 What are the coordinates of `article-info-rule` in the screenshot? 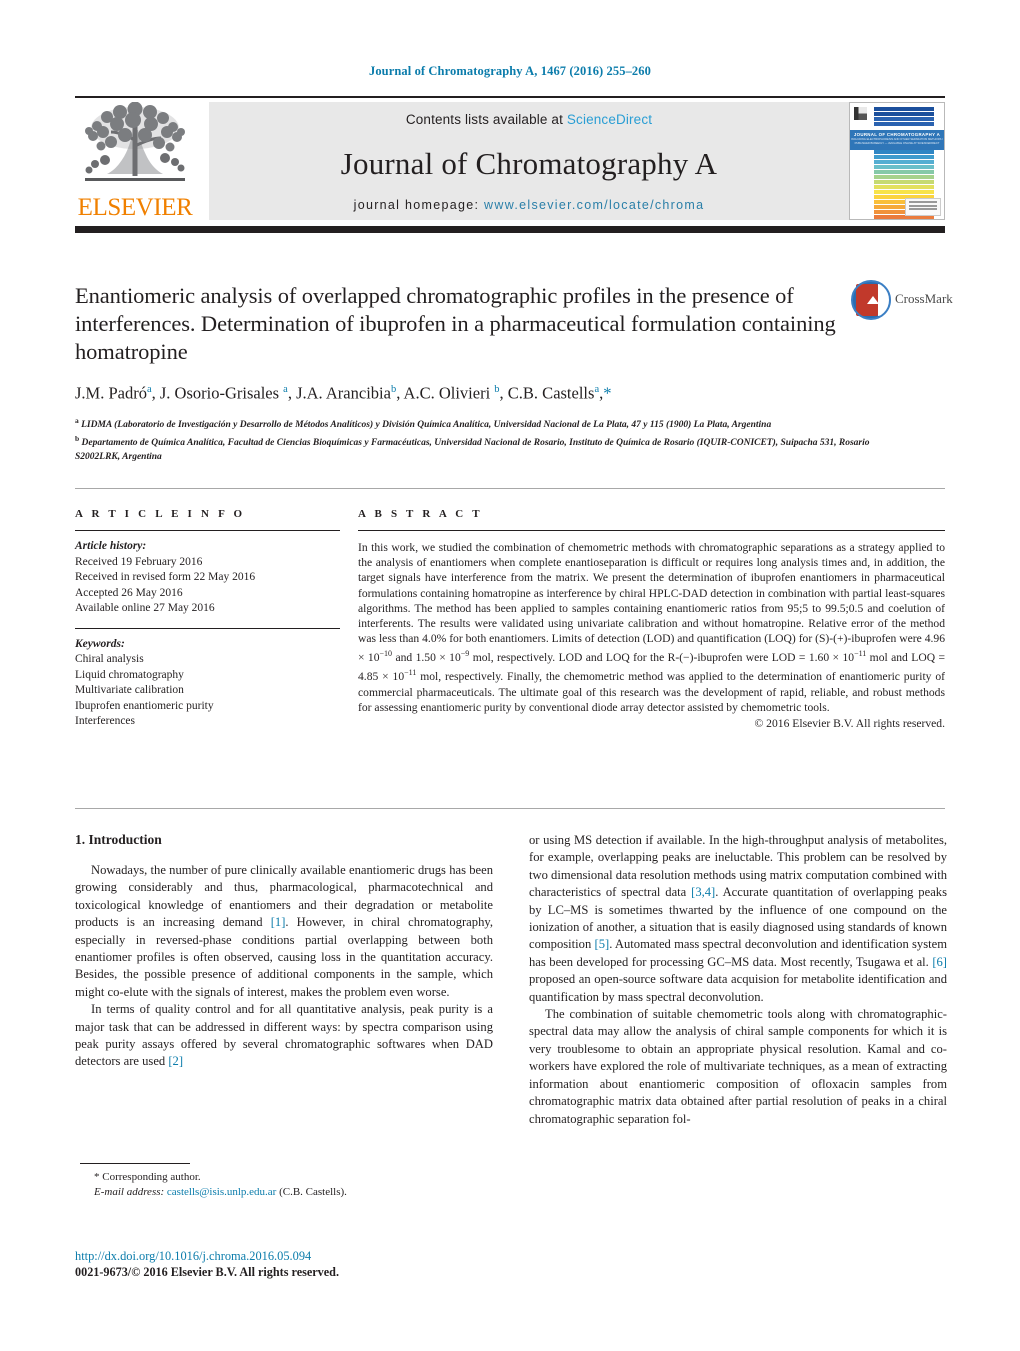 It's located at (207, 530).